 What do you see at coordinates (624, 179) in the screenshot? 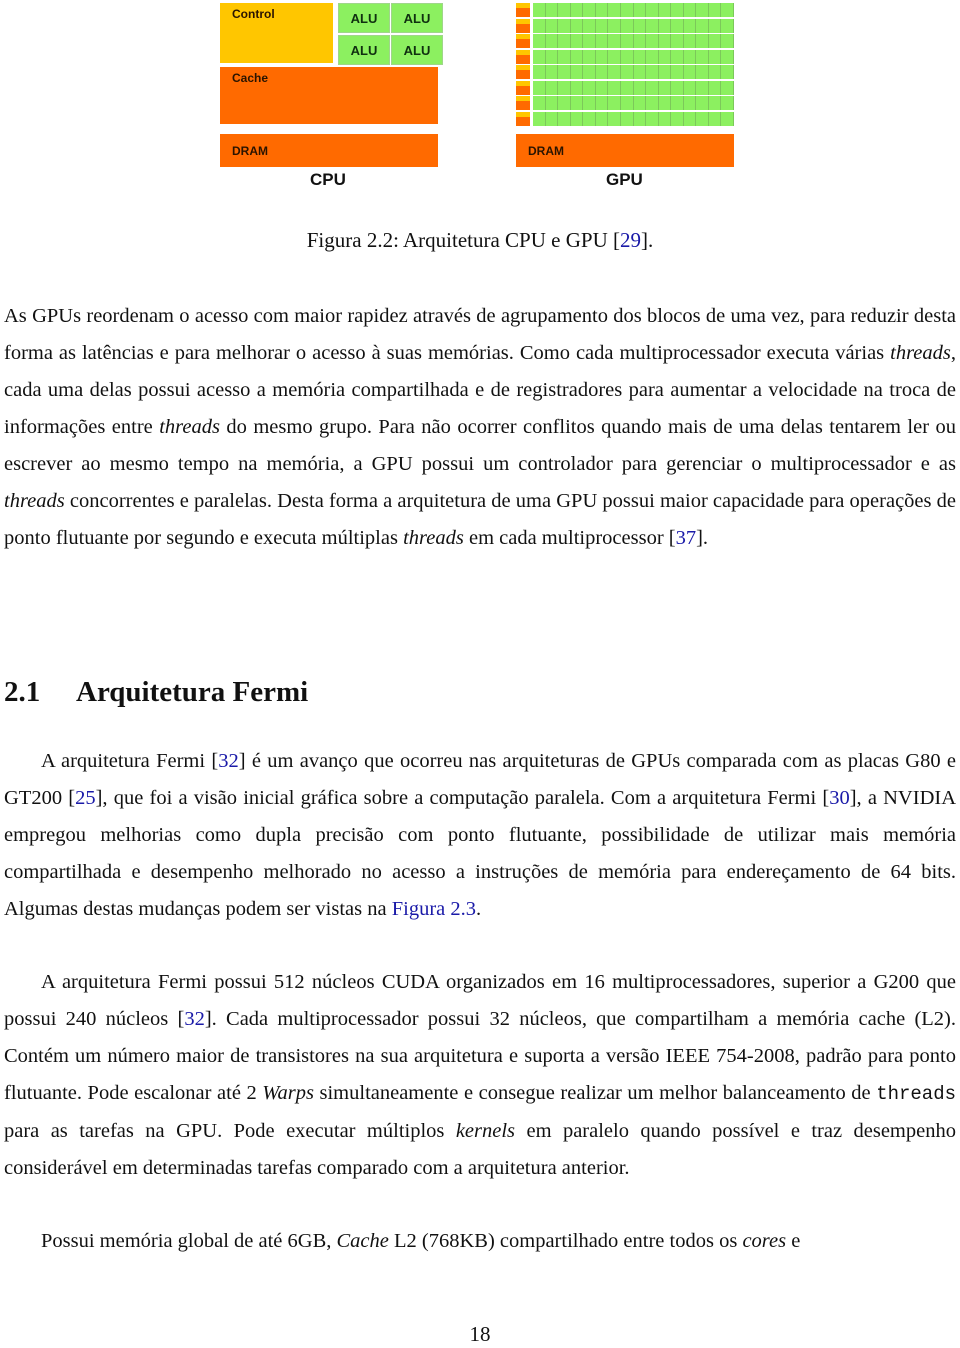
I see `gpu-title: GPU` at bounding box center [624, 179].